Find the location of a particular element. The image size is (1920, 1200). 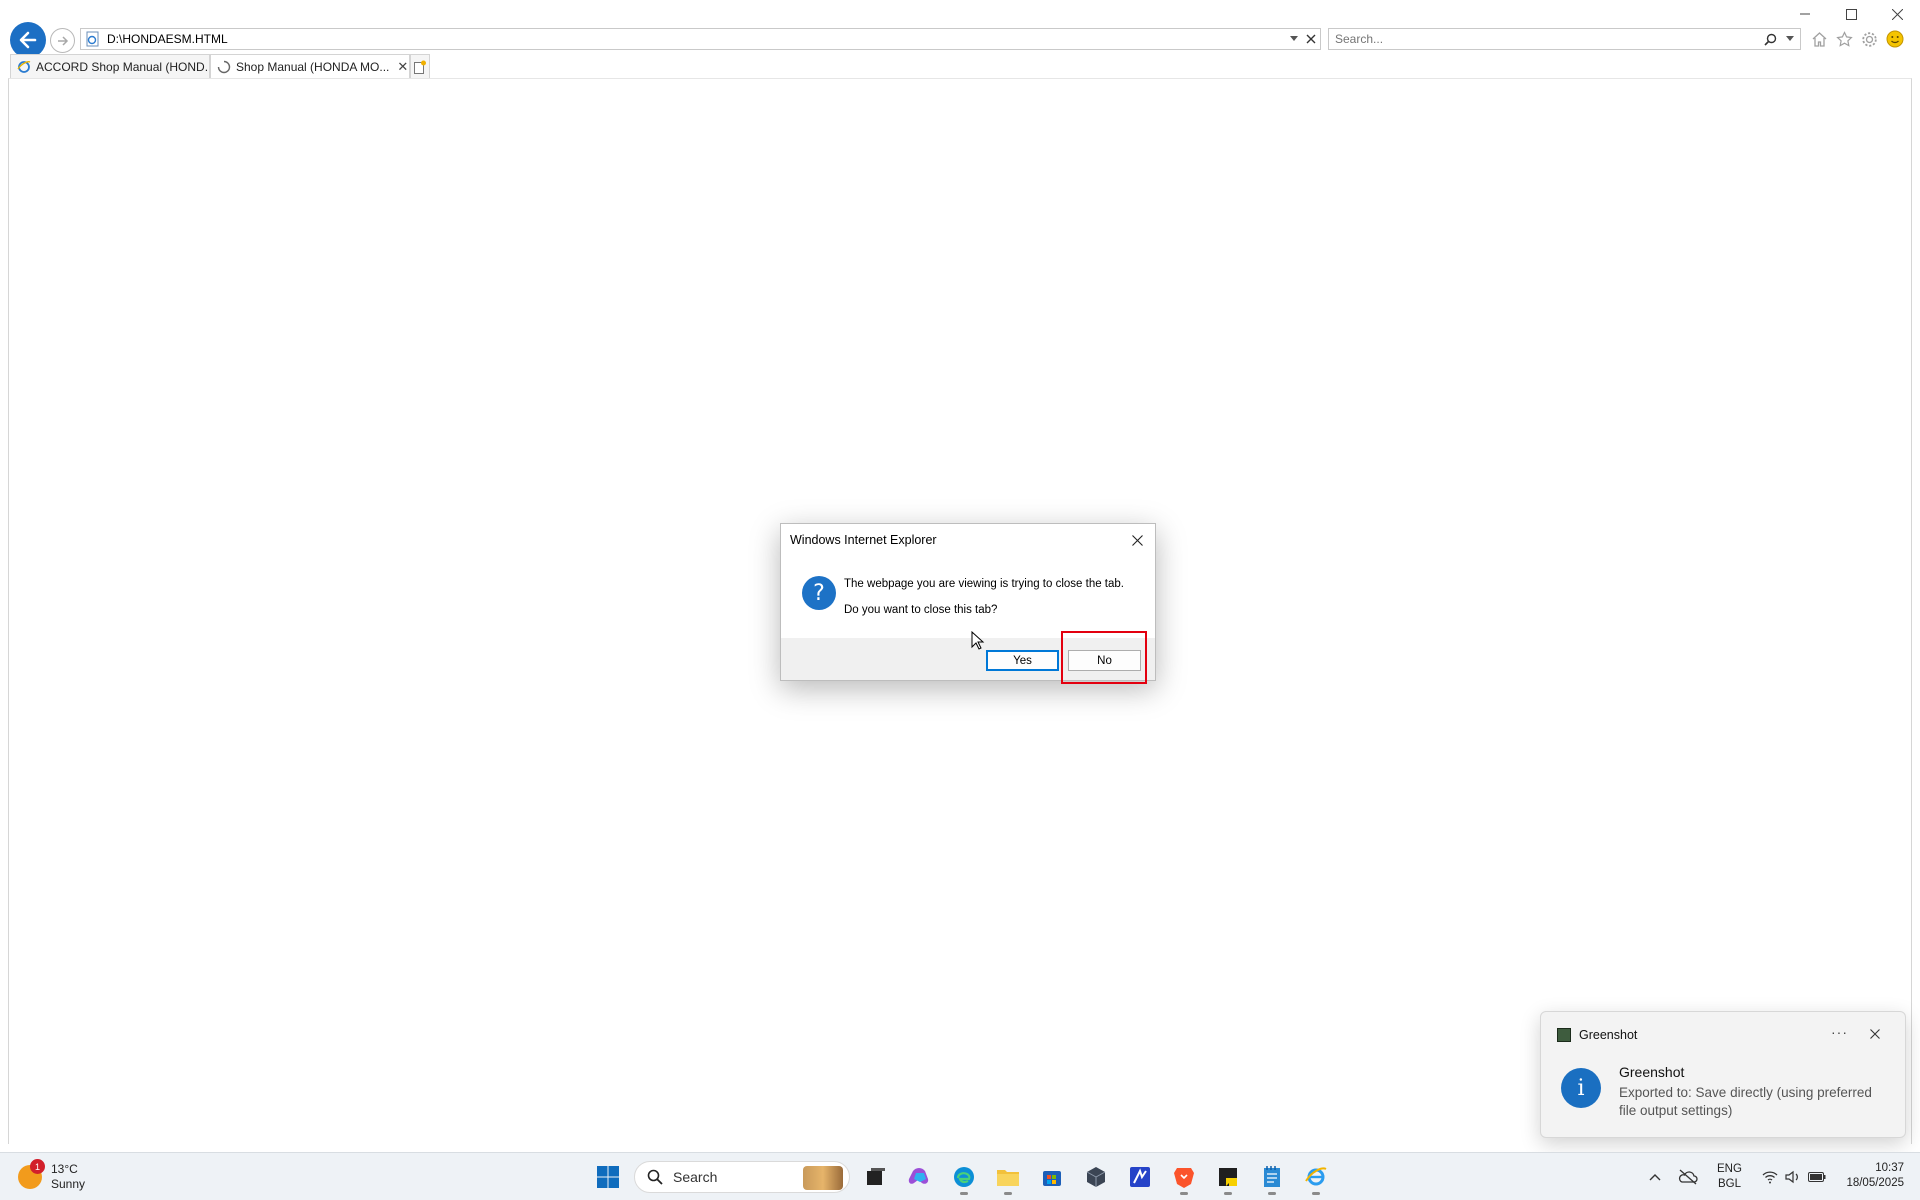

yes-button: Yes is located at coordinates (1022, 660).